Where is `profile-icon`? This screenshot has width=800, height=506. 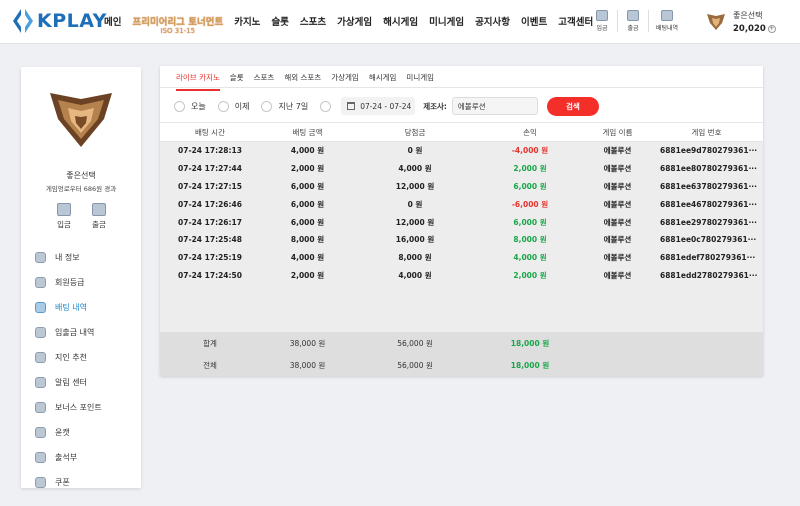 profile-icon is located at coordinates (40, 257).